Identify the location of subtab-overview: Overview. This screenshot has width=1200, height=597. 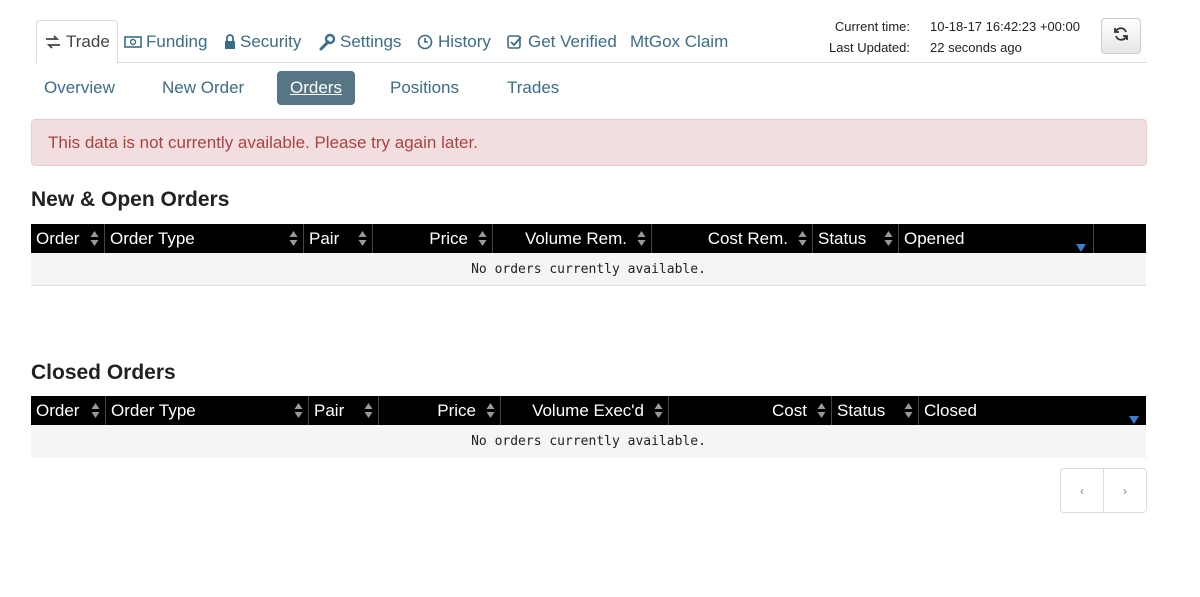
(79, 88).